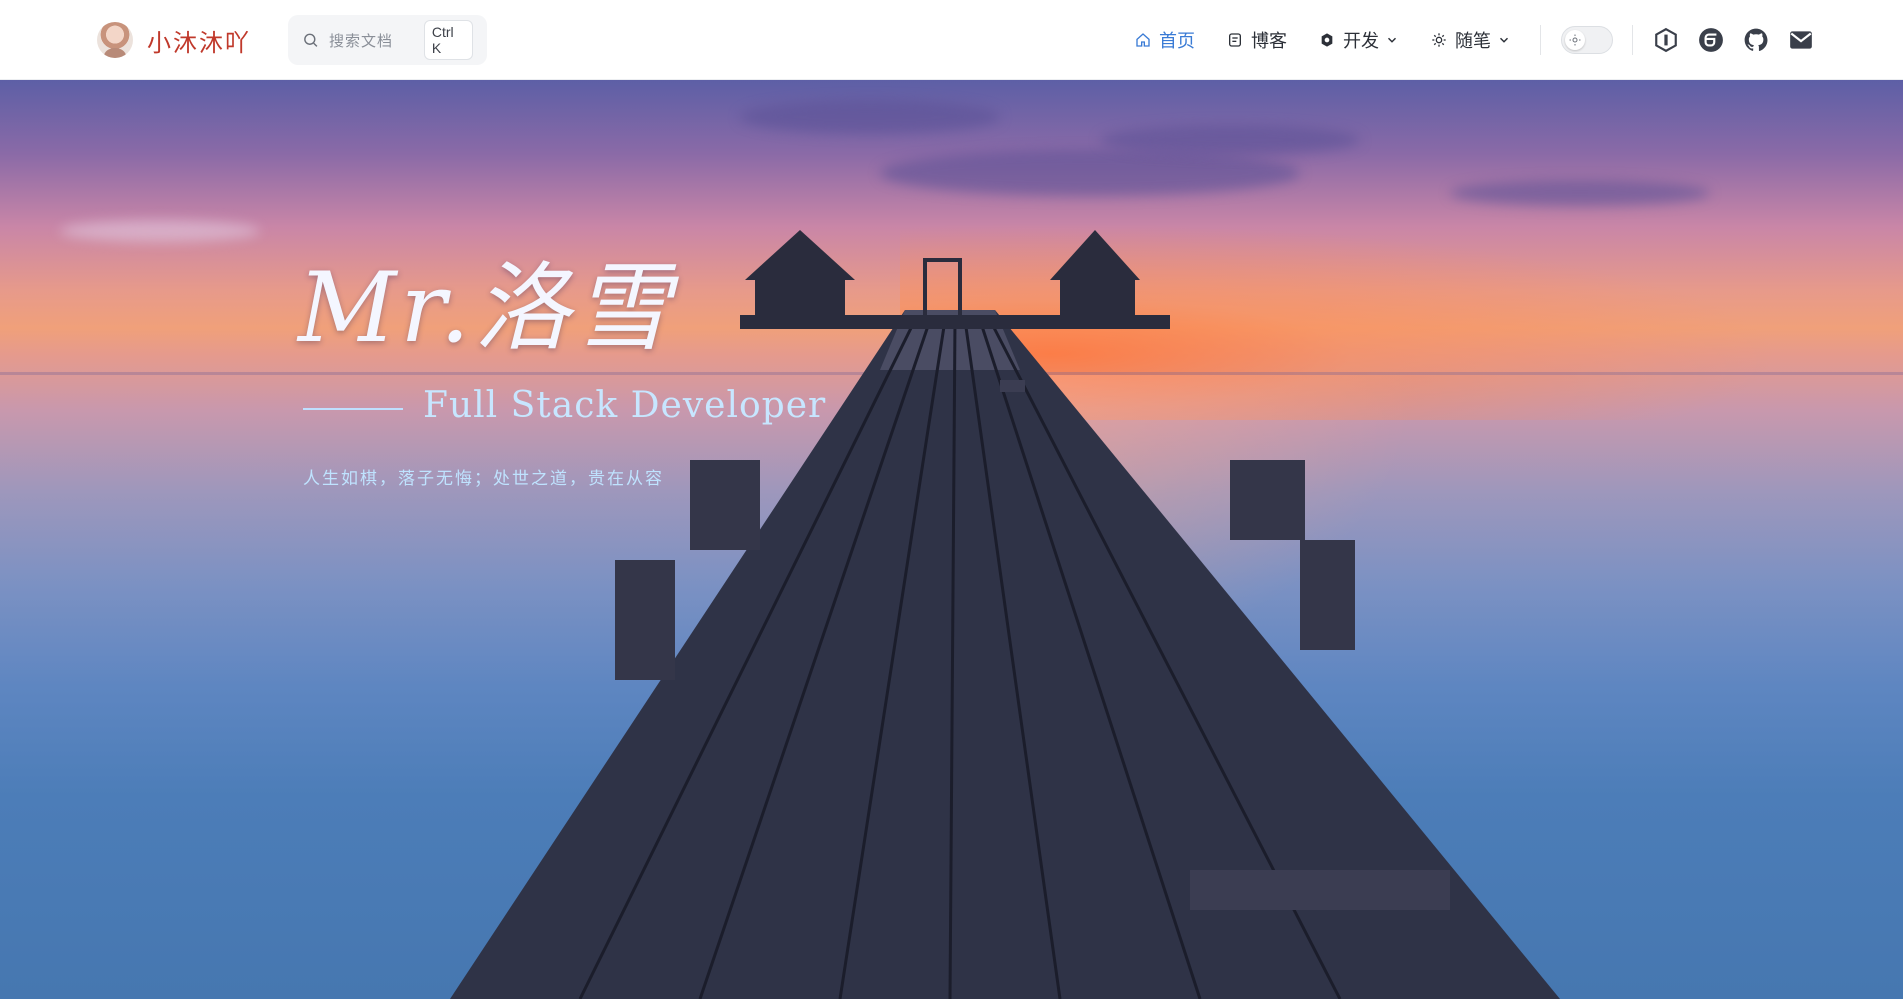 The image size is (1903, 999). I want to click on nav-item-essay: 随笔, so click(1471, 40).